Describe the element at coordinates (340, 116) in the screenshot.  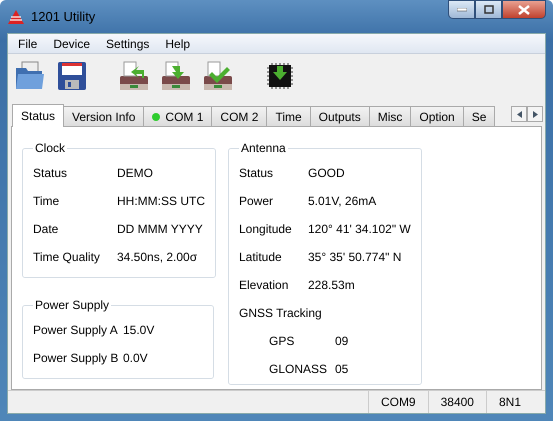
I see `tab: Outputs` at that location.